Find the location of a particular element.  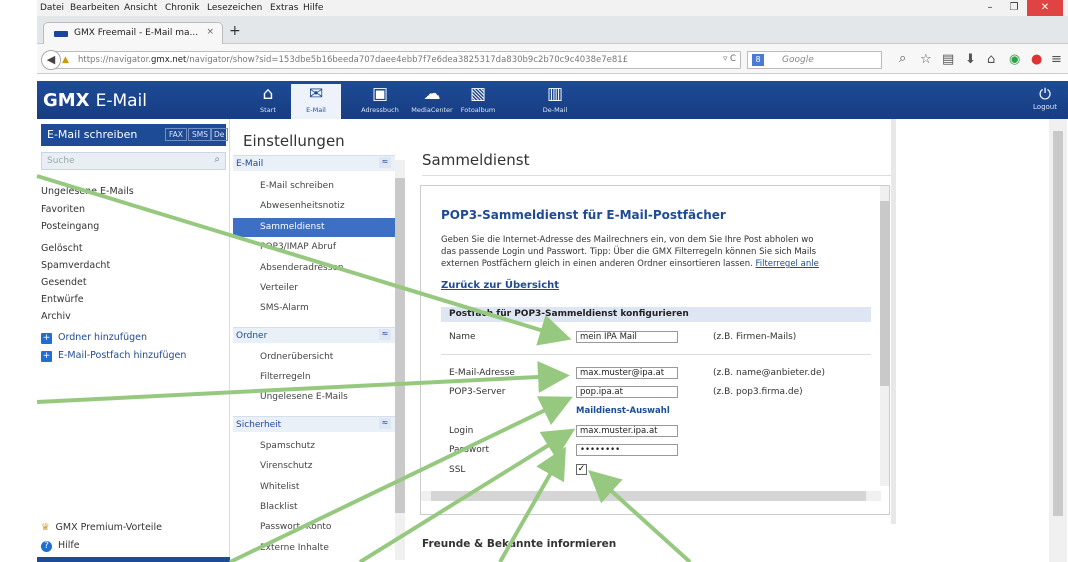

arrow-to-password is located at coordinates (532, 504).